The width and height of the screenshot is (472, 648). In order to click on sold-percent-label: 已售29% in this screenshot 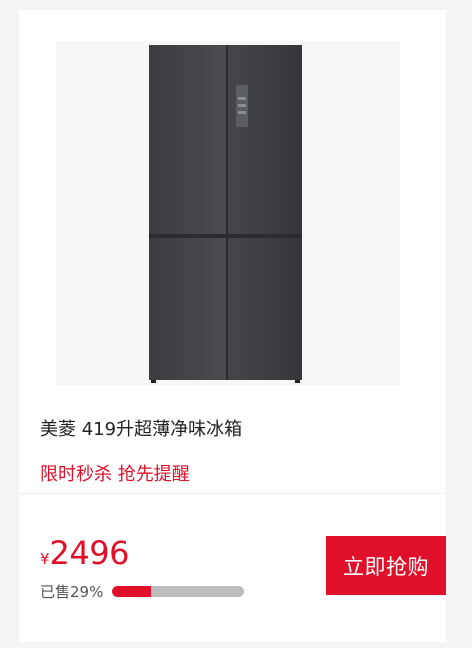, I will do `click(72, 591)`.